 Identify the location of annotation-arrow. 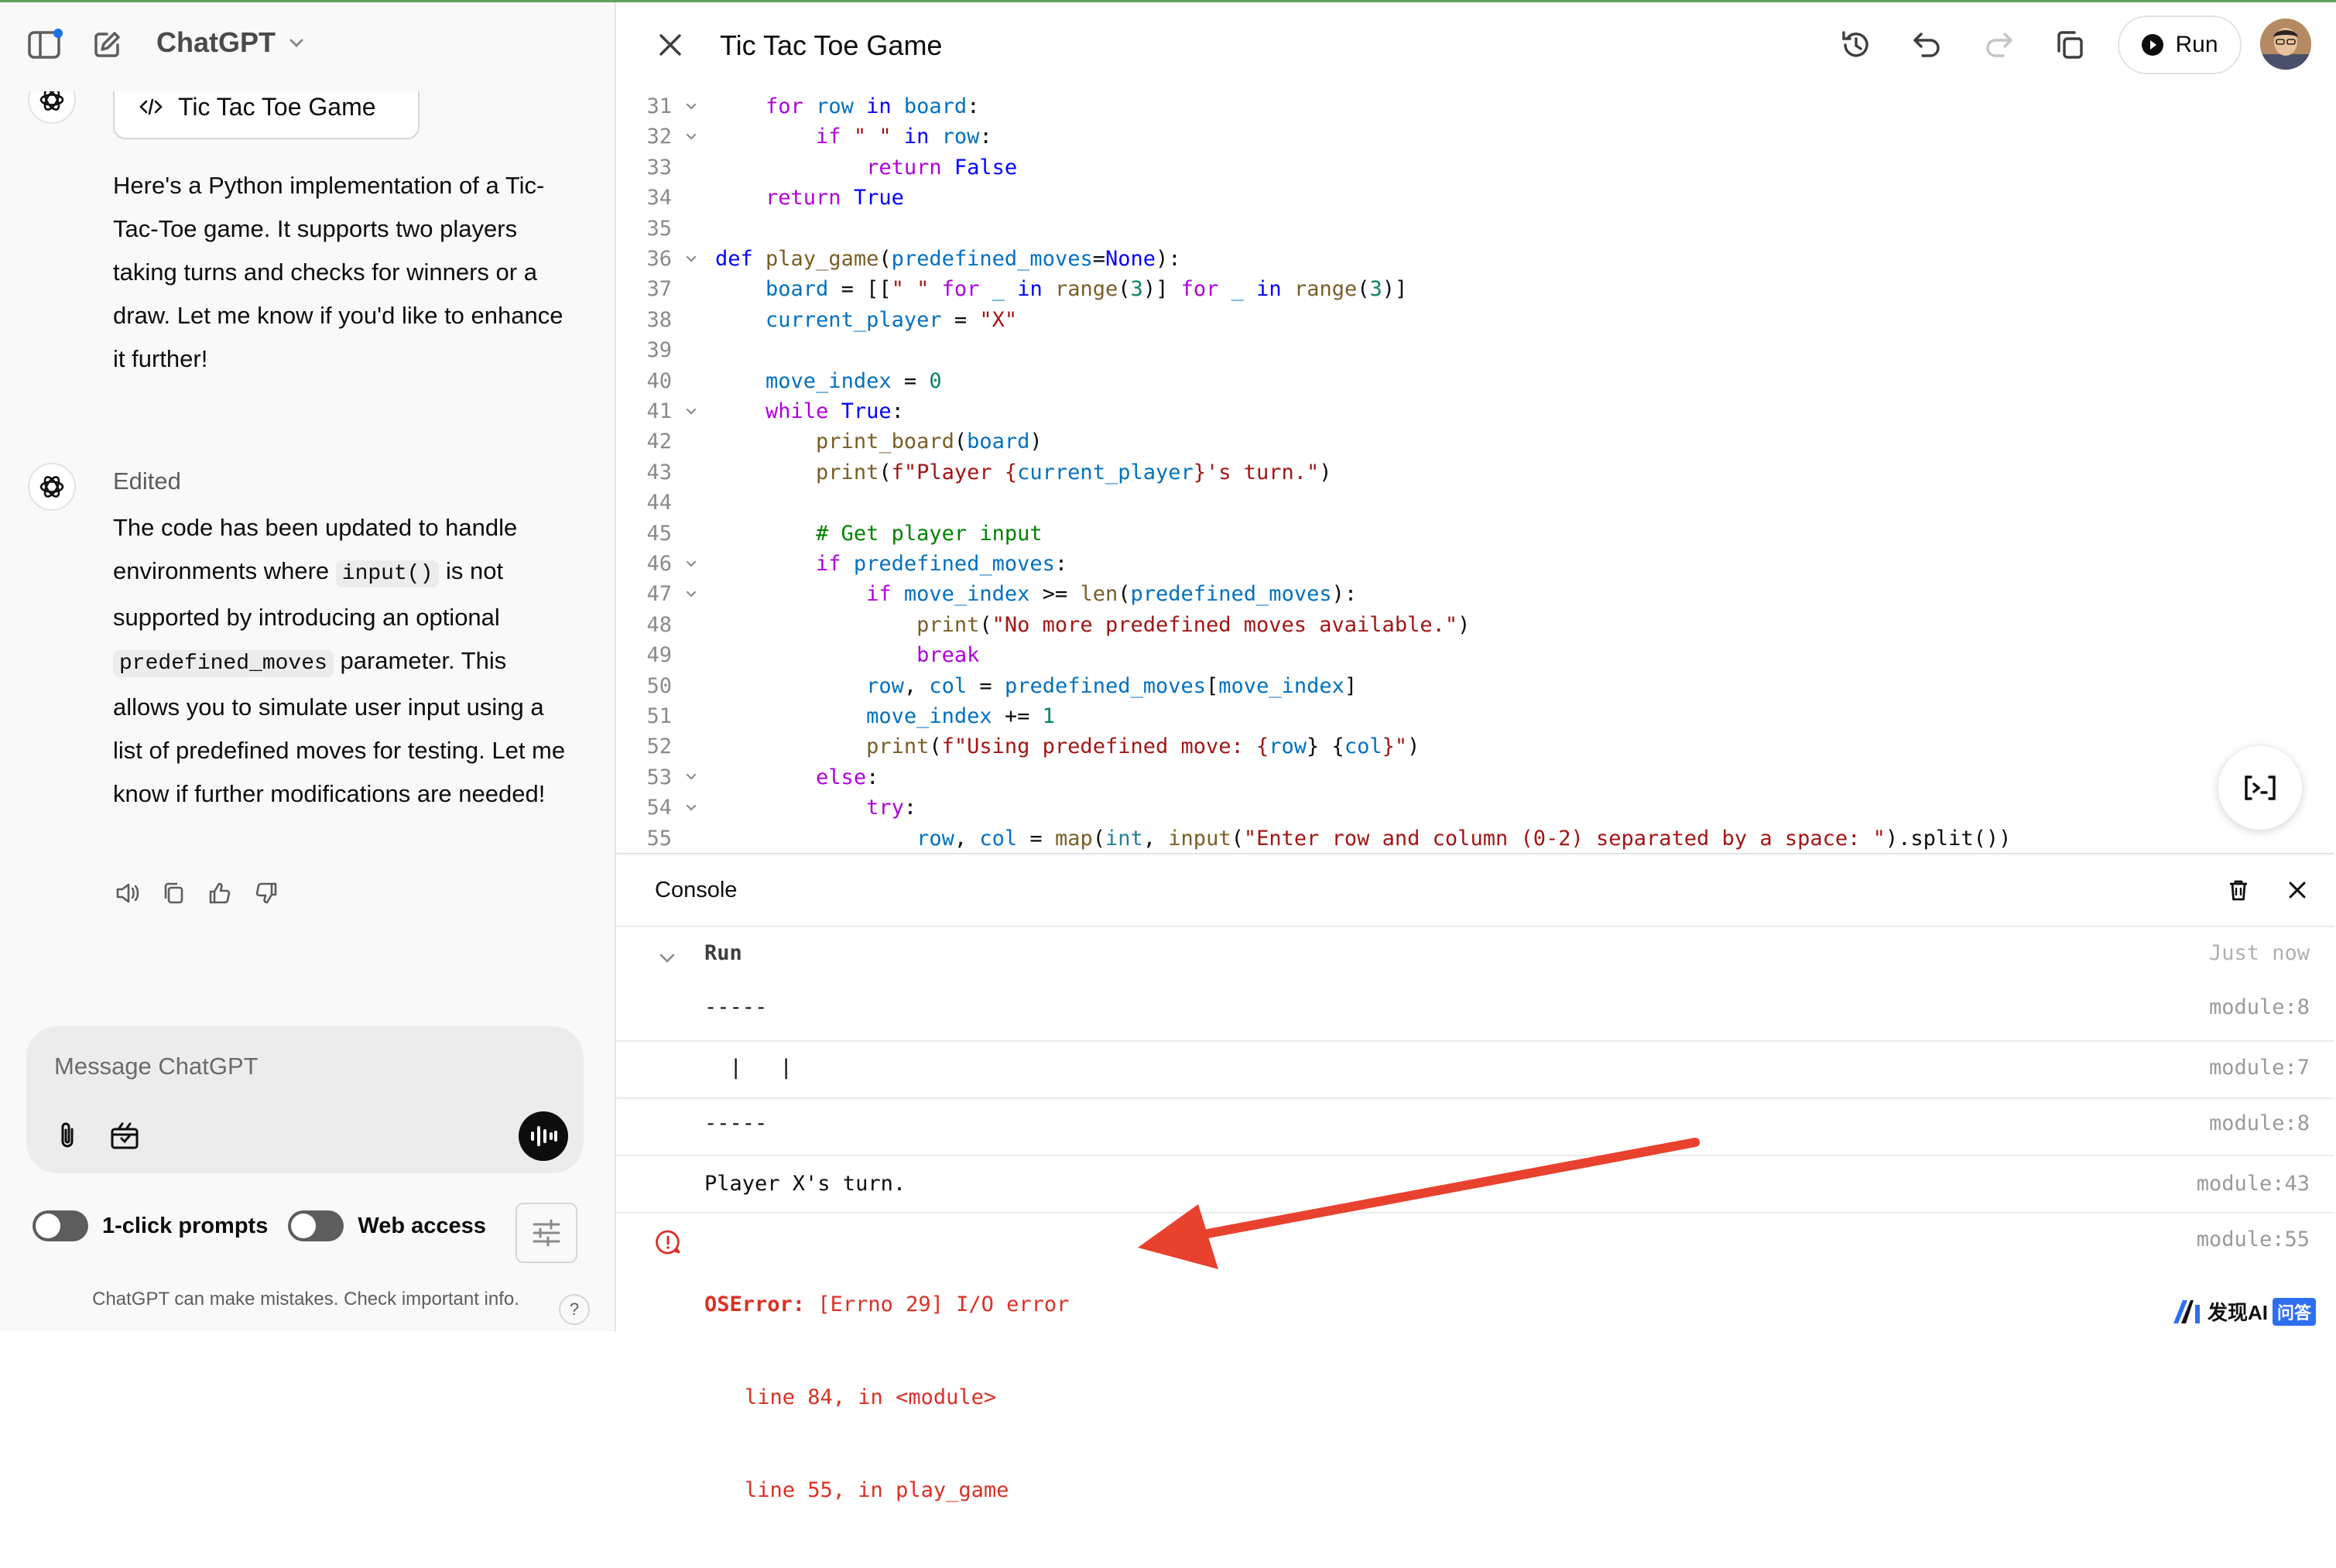
(1419, 1203).